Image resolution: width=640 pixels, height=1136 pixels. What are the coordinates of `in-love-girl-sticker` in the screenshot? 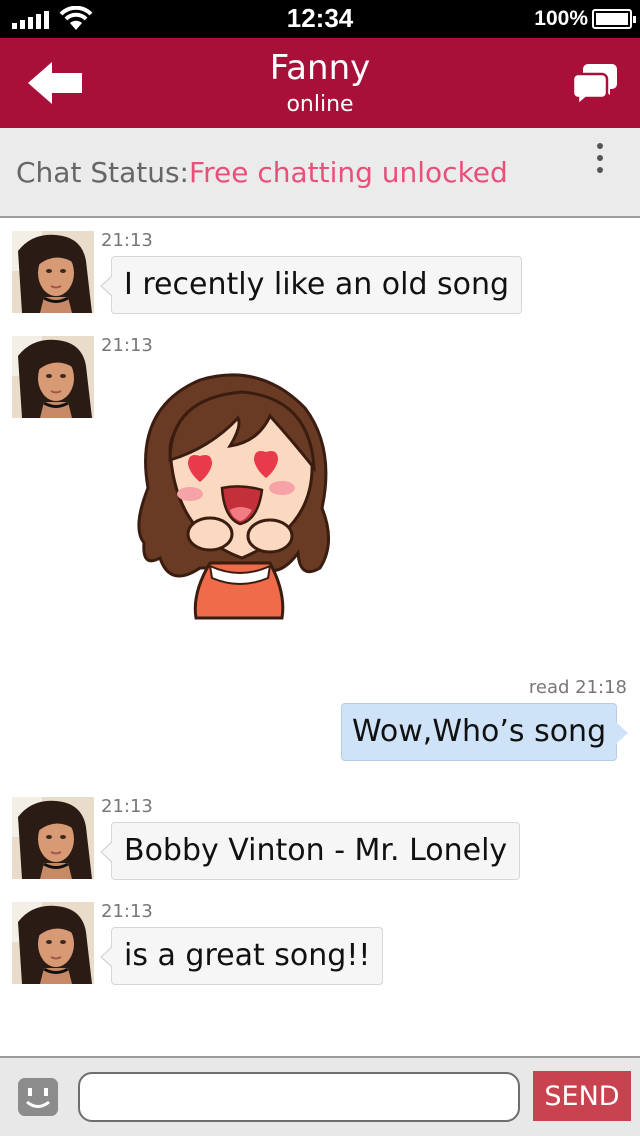 It's located at (235, 495).